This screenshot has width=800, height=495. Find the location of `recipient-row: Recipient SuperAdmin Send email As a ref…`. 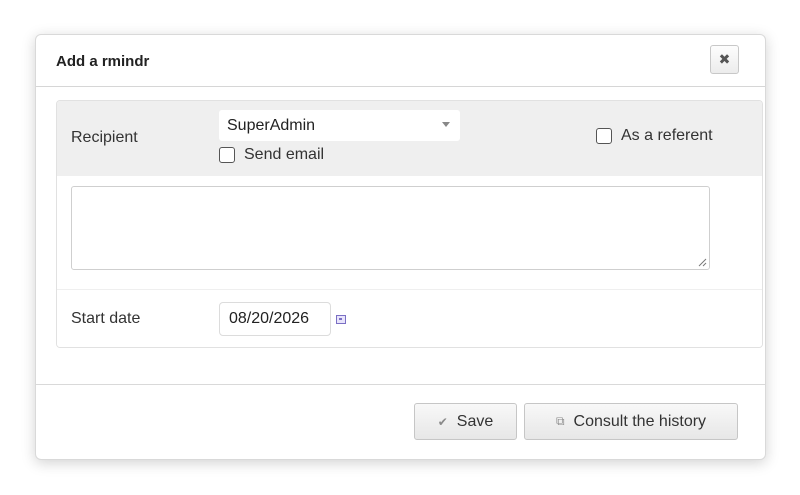

recipient-row: Recipient SuperAdmin Send email As a ref… is located at coordinates (409, 138).